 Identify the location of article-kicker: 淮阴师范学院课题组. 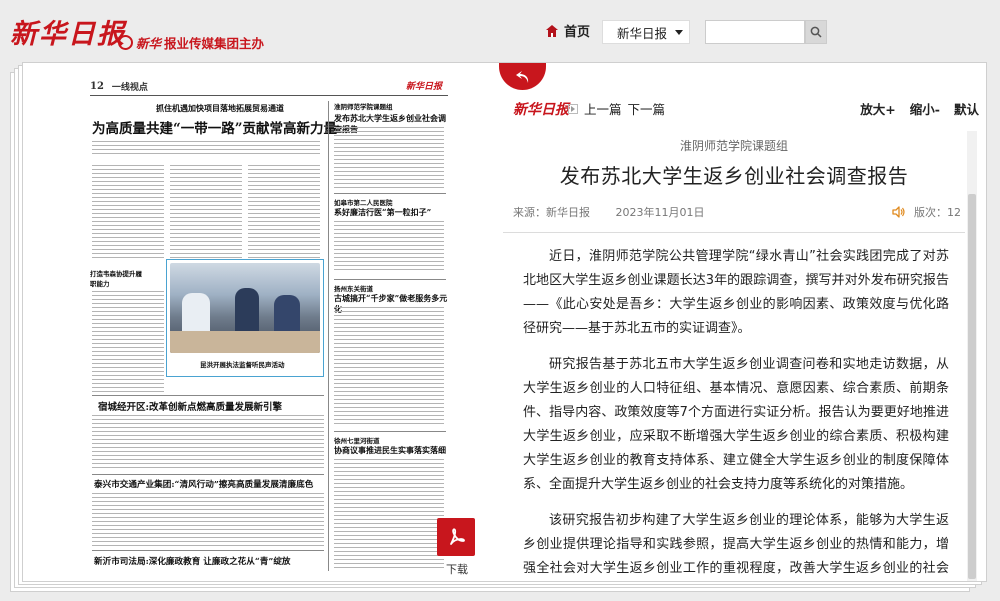
(733, 146).